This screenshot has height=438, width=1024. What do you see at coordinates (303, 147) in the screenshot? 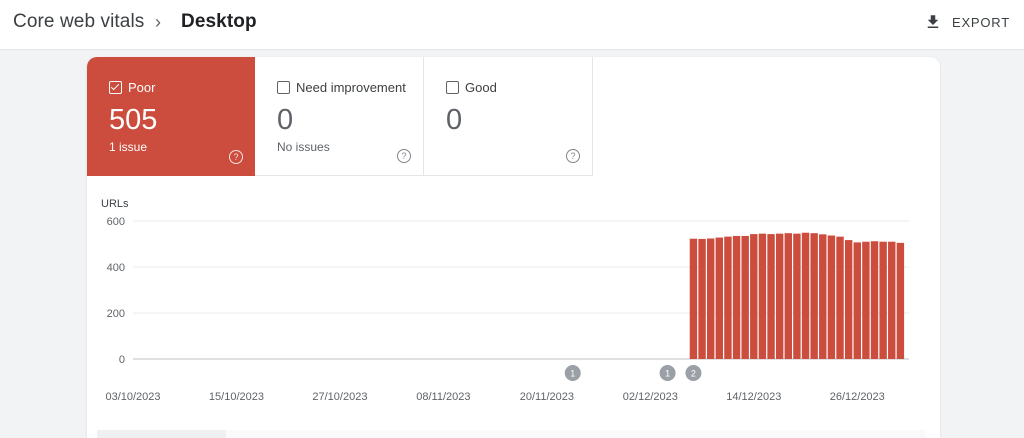
I see `tile-need-improvement-sub: No issues` at bounding box center [303, 147].